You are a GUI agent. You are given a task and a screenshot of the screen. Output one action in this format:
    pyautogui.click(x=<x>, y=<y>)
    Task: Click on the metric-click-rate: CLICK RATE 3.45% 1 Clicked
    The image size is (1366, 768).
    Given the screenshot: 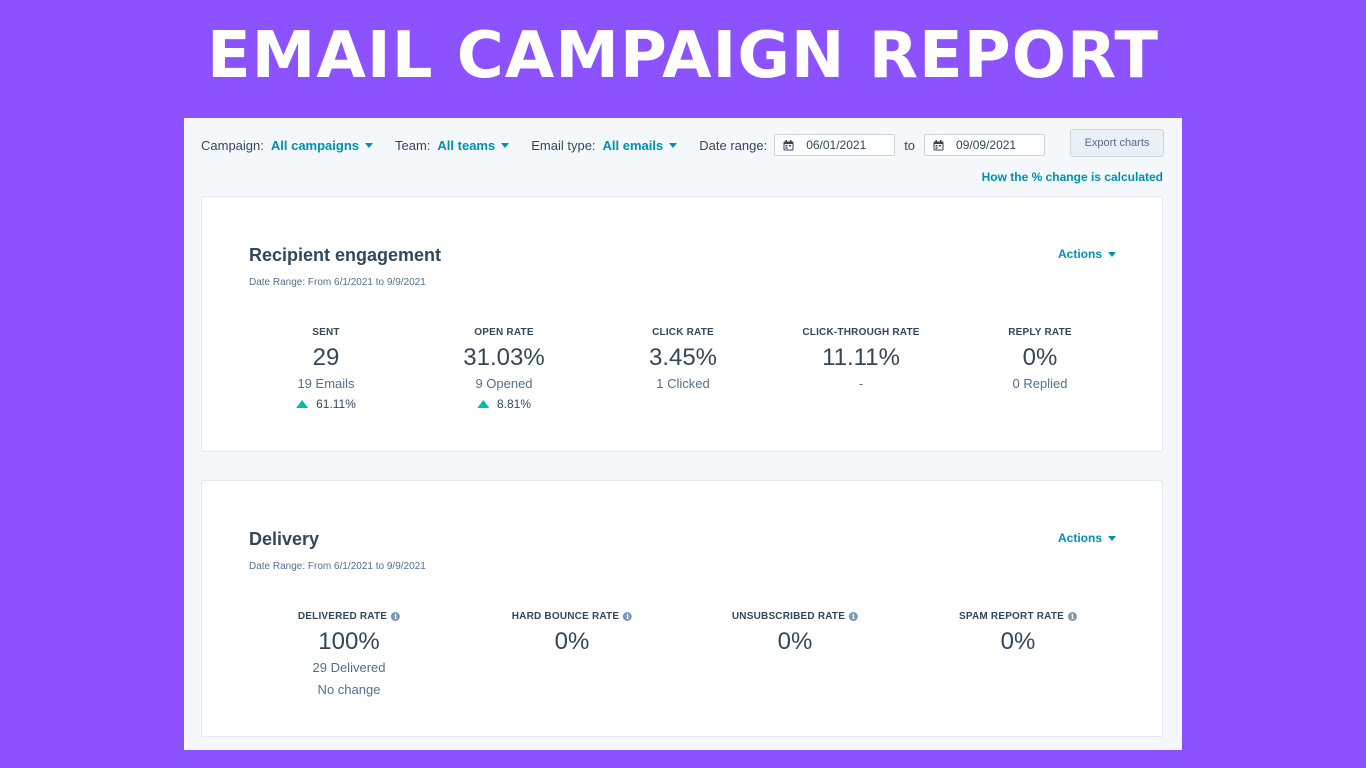 What is the action you would take?
    pyautogui.click(x=683, y=359)
    